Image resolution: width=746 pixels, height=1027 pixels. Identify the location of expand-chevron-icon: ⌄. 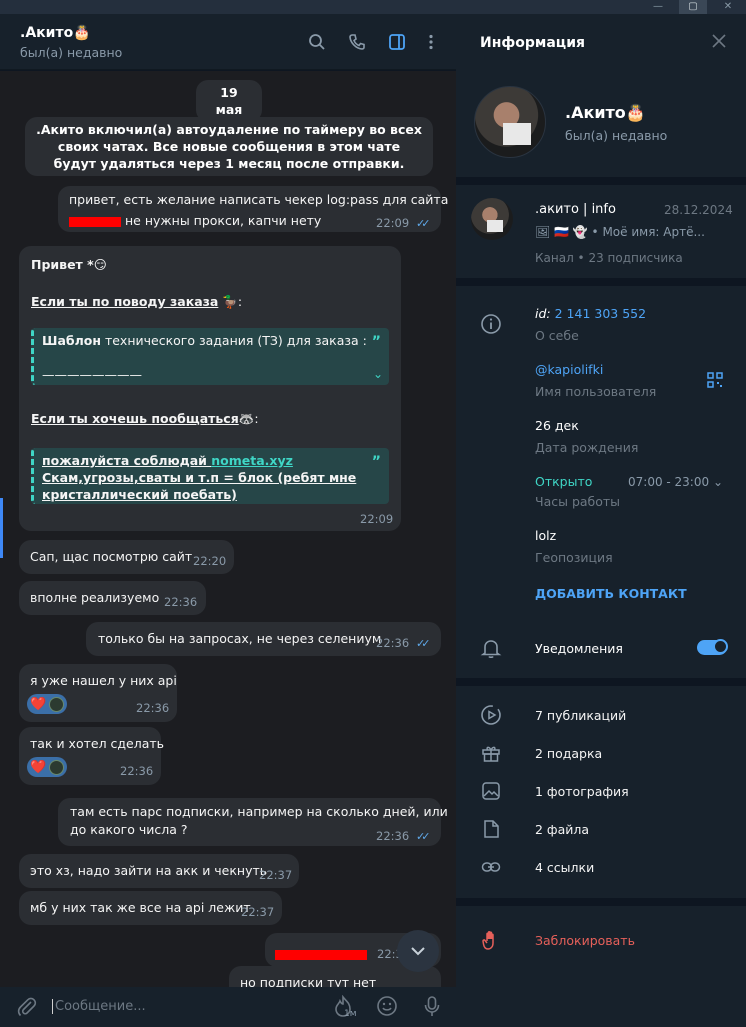
(378, 374).